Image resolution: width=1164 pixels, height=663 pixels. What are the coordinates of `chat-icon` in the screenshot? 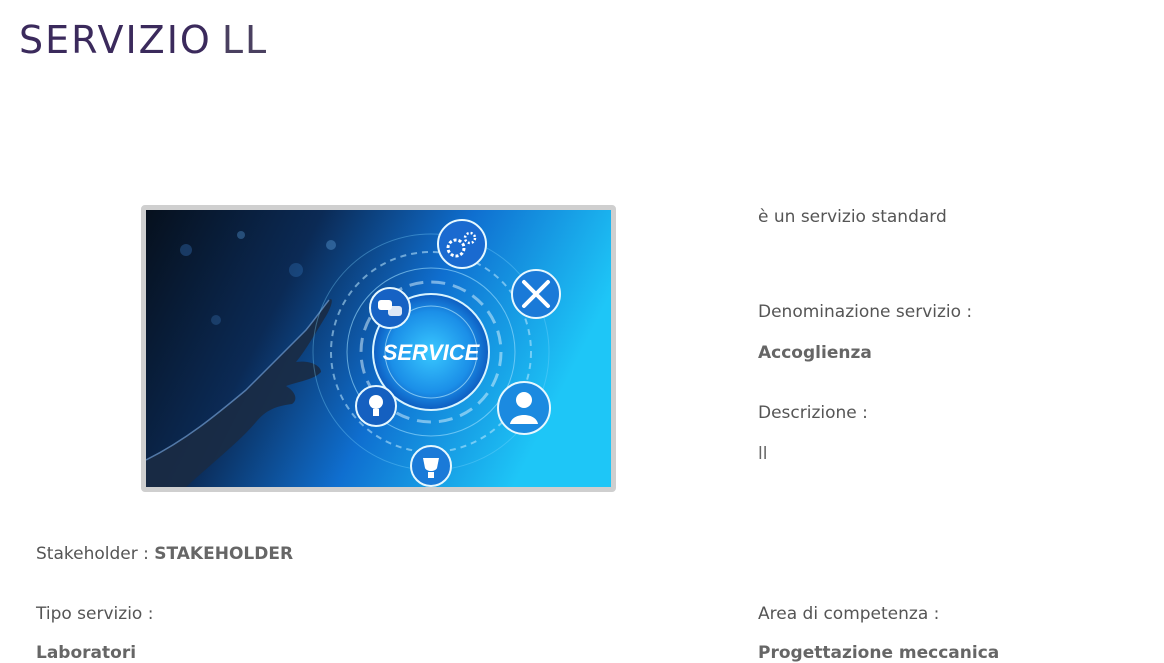 It's located at (390, 308).